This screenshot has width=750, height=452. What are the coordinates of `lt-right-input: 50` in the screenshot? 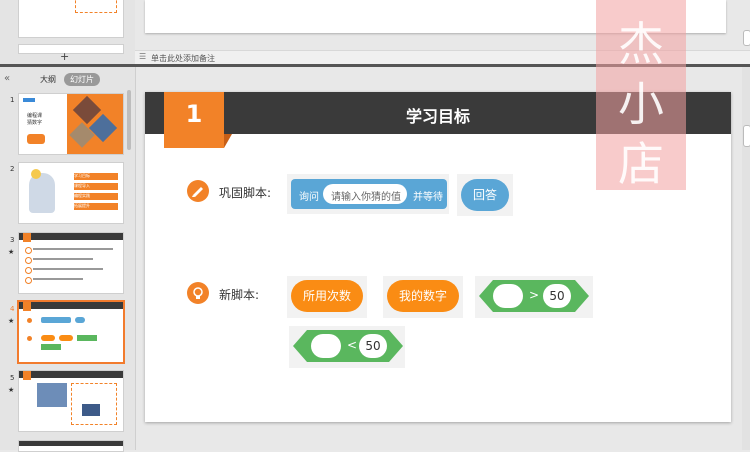 It's located at (373, 346).